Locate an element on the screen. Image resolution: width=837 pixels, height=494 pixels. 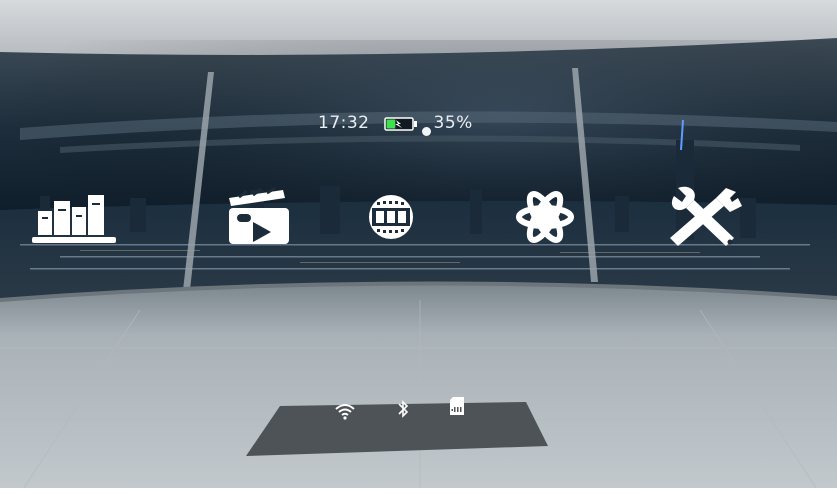
settings-tools-icon is located at coordinates (706, 216).